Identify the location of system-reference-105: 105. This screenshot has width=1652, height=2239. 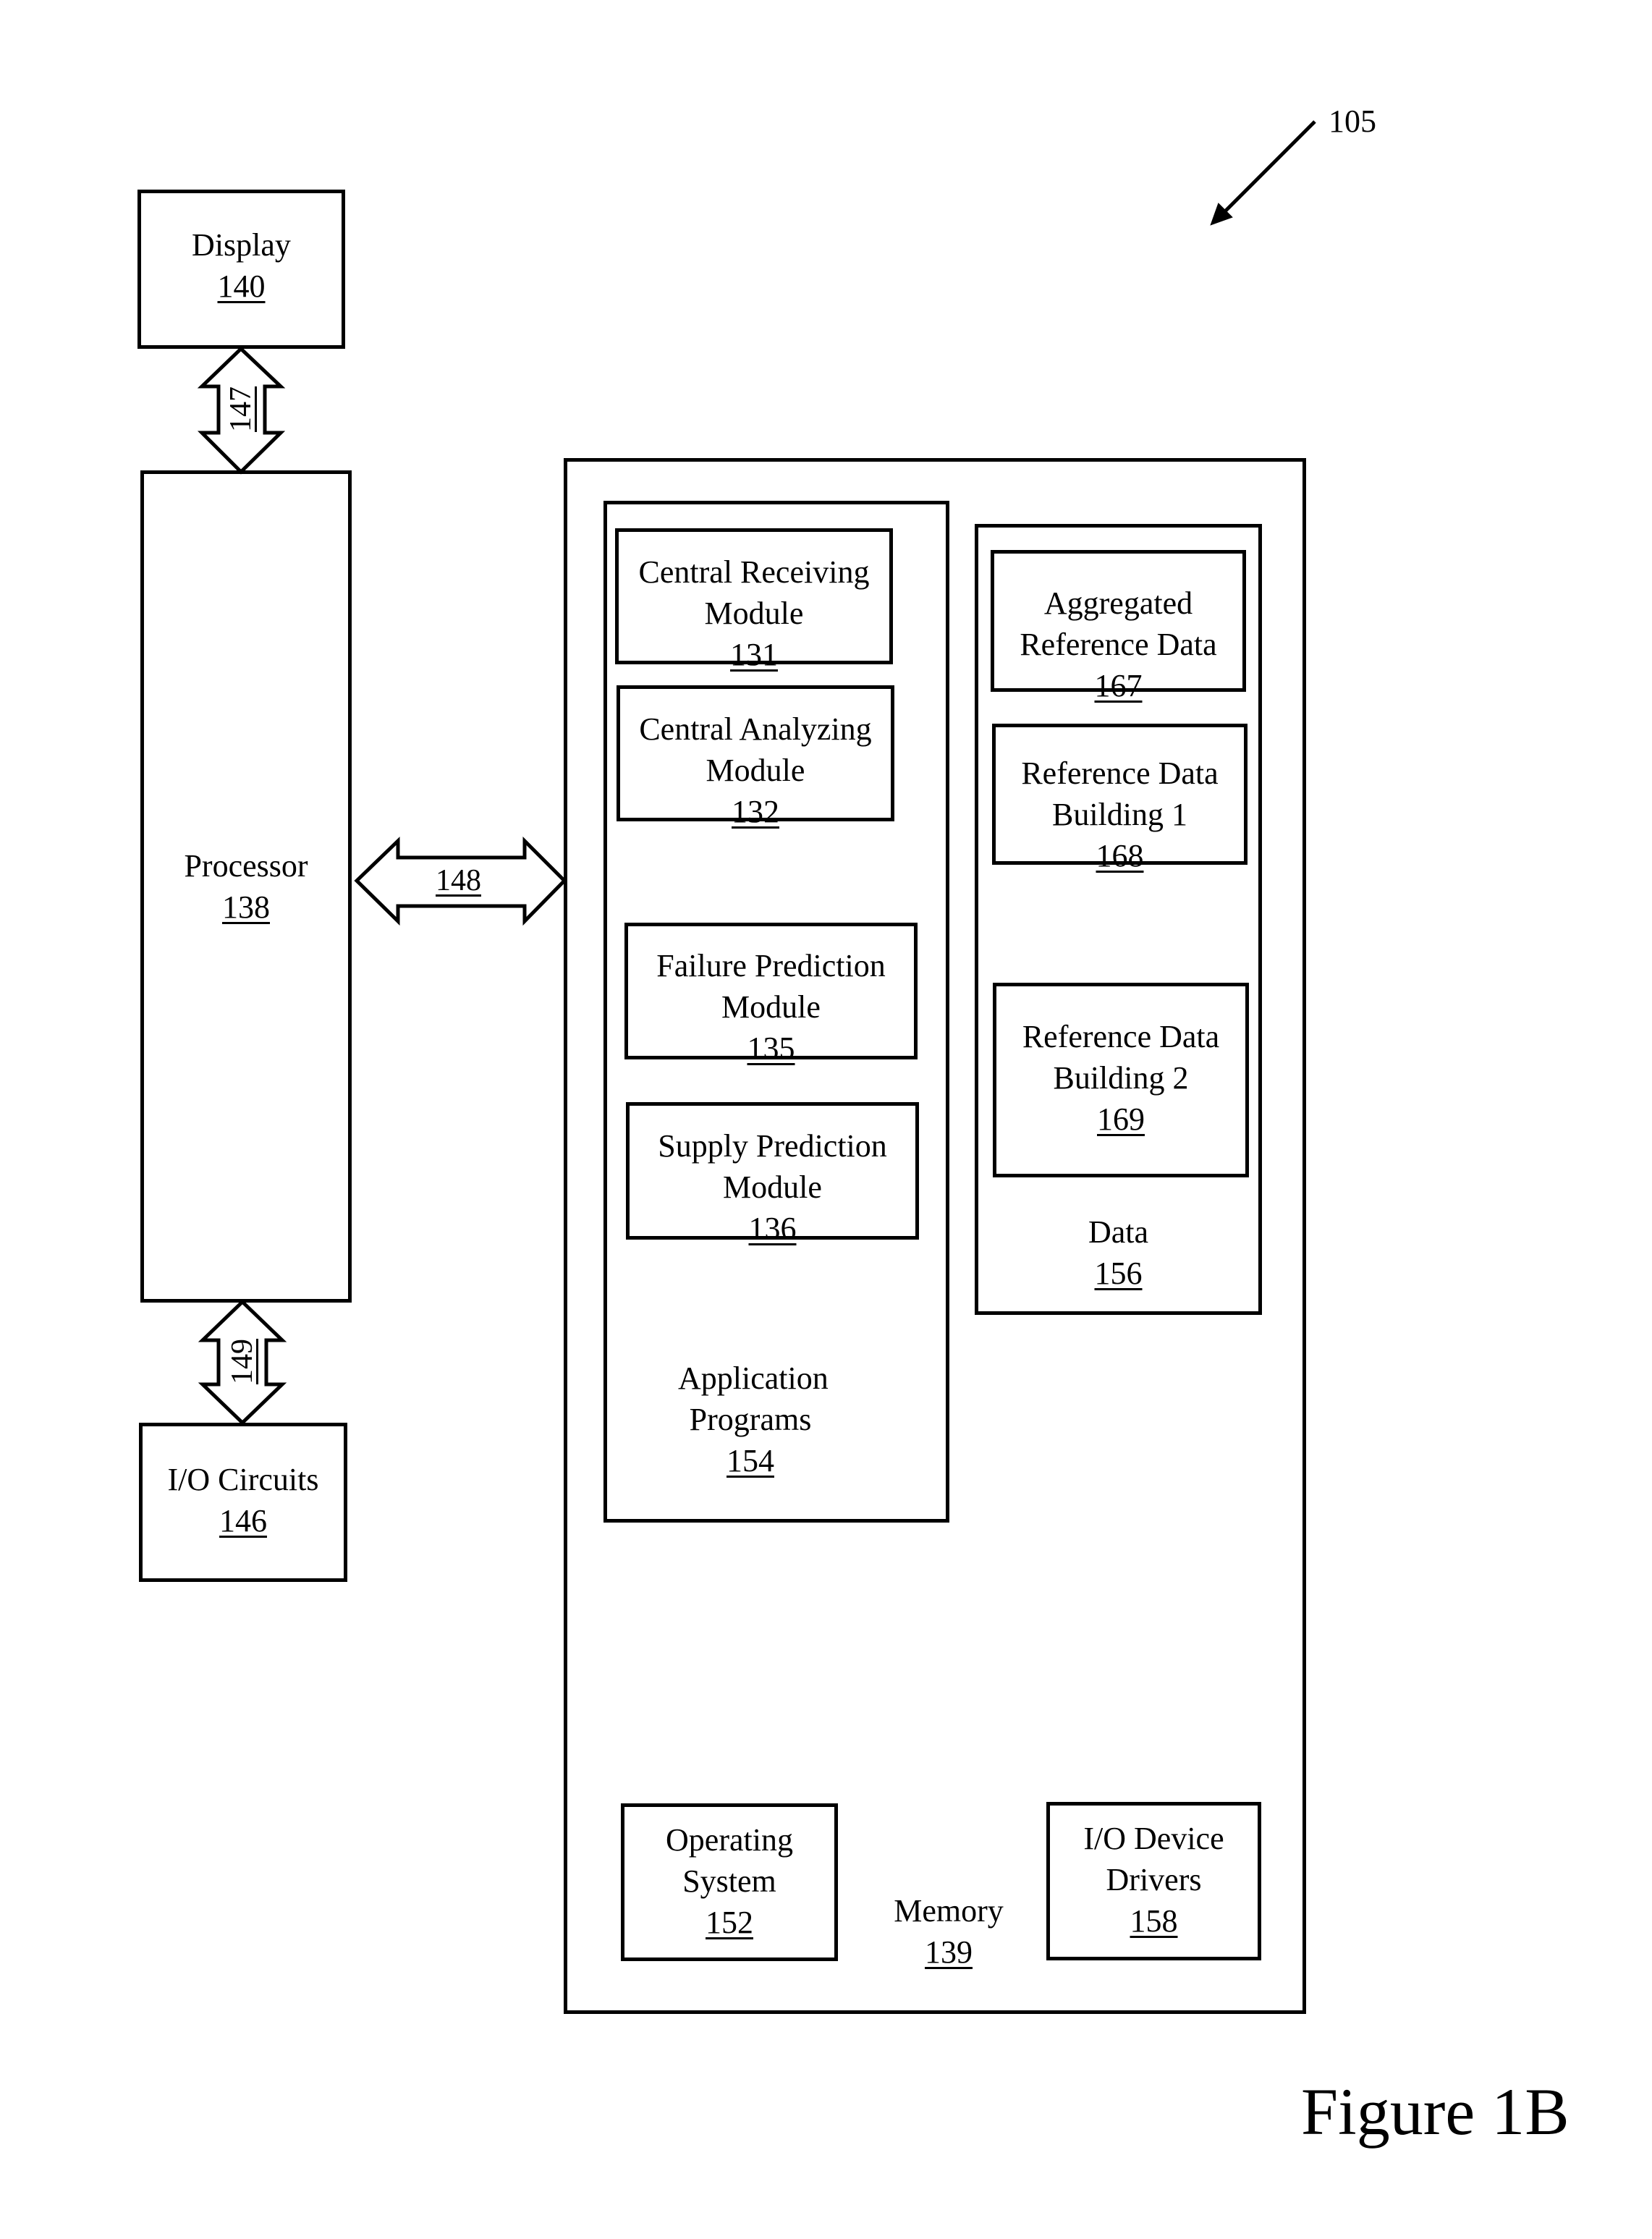
(1352, 121).